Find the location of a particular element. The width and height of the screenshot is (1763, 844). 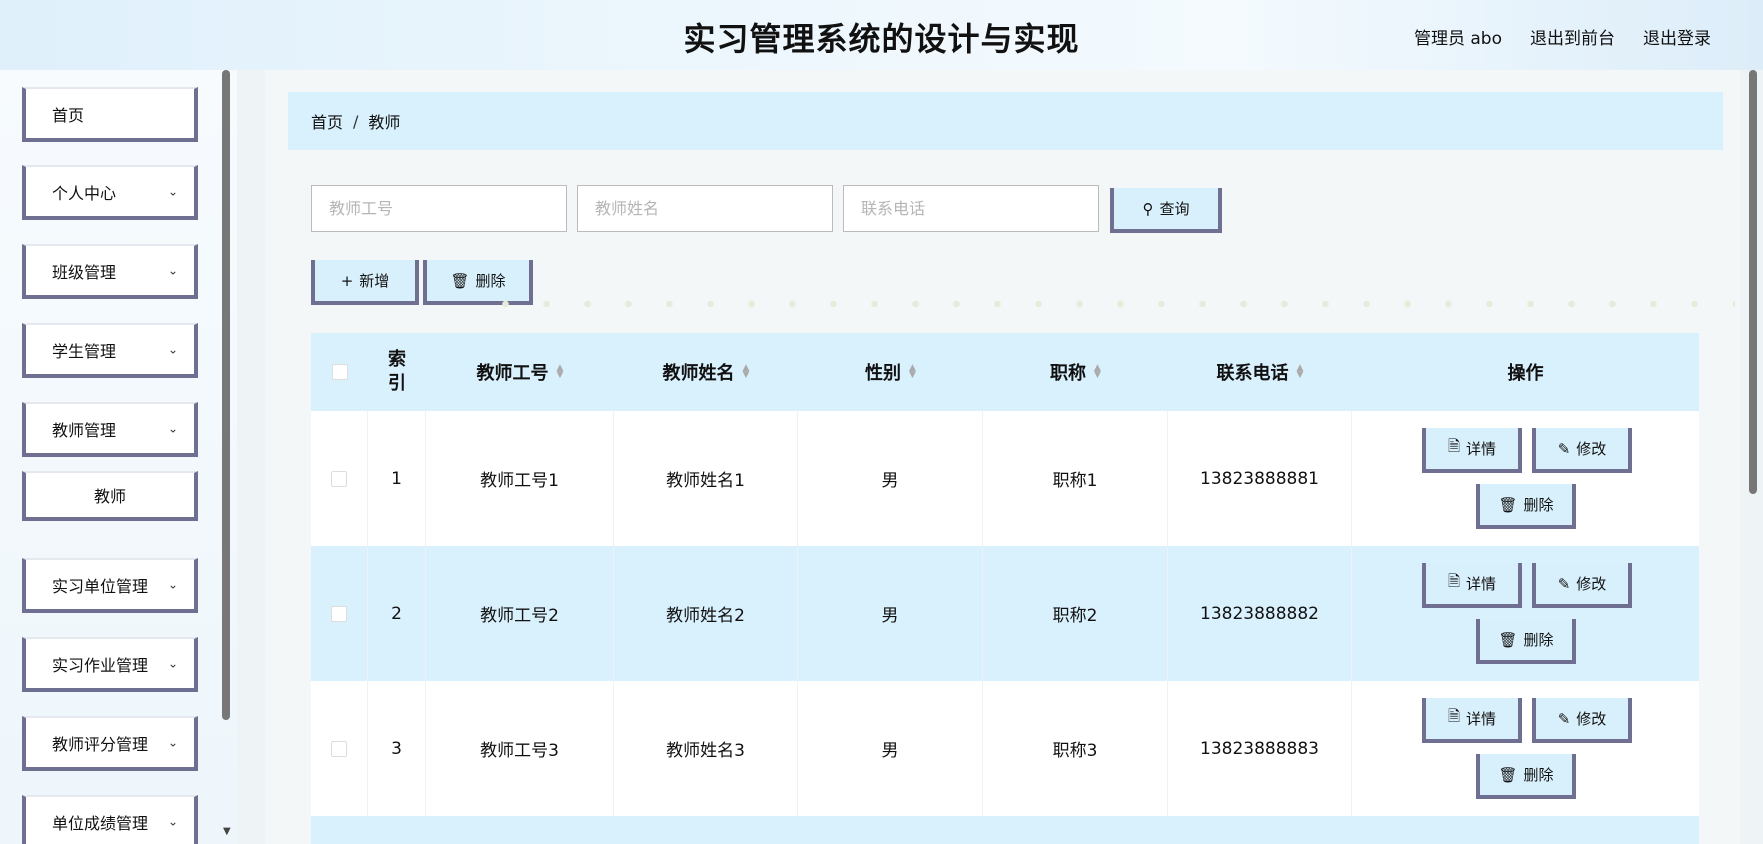

sidebar-item-label: 实习作业管理 is located at coordinates (100, 665).